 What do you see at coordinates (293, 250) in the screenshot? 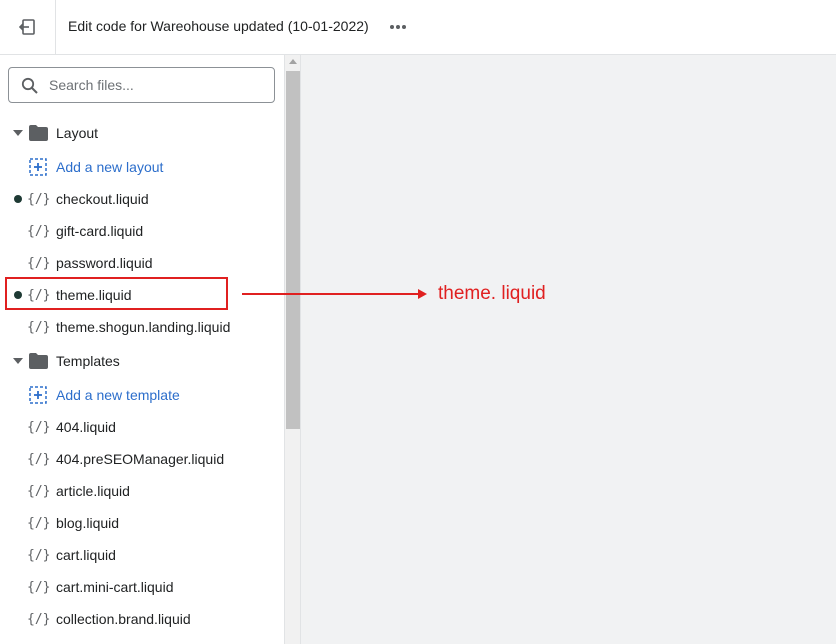
I see `scrollbar-thumb` at bounding box center [293, 250].